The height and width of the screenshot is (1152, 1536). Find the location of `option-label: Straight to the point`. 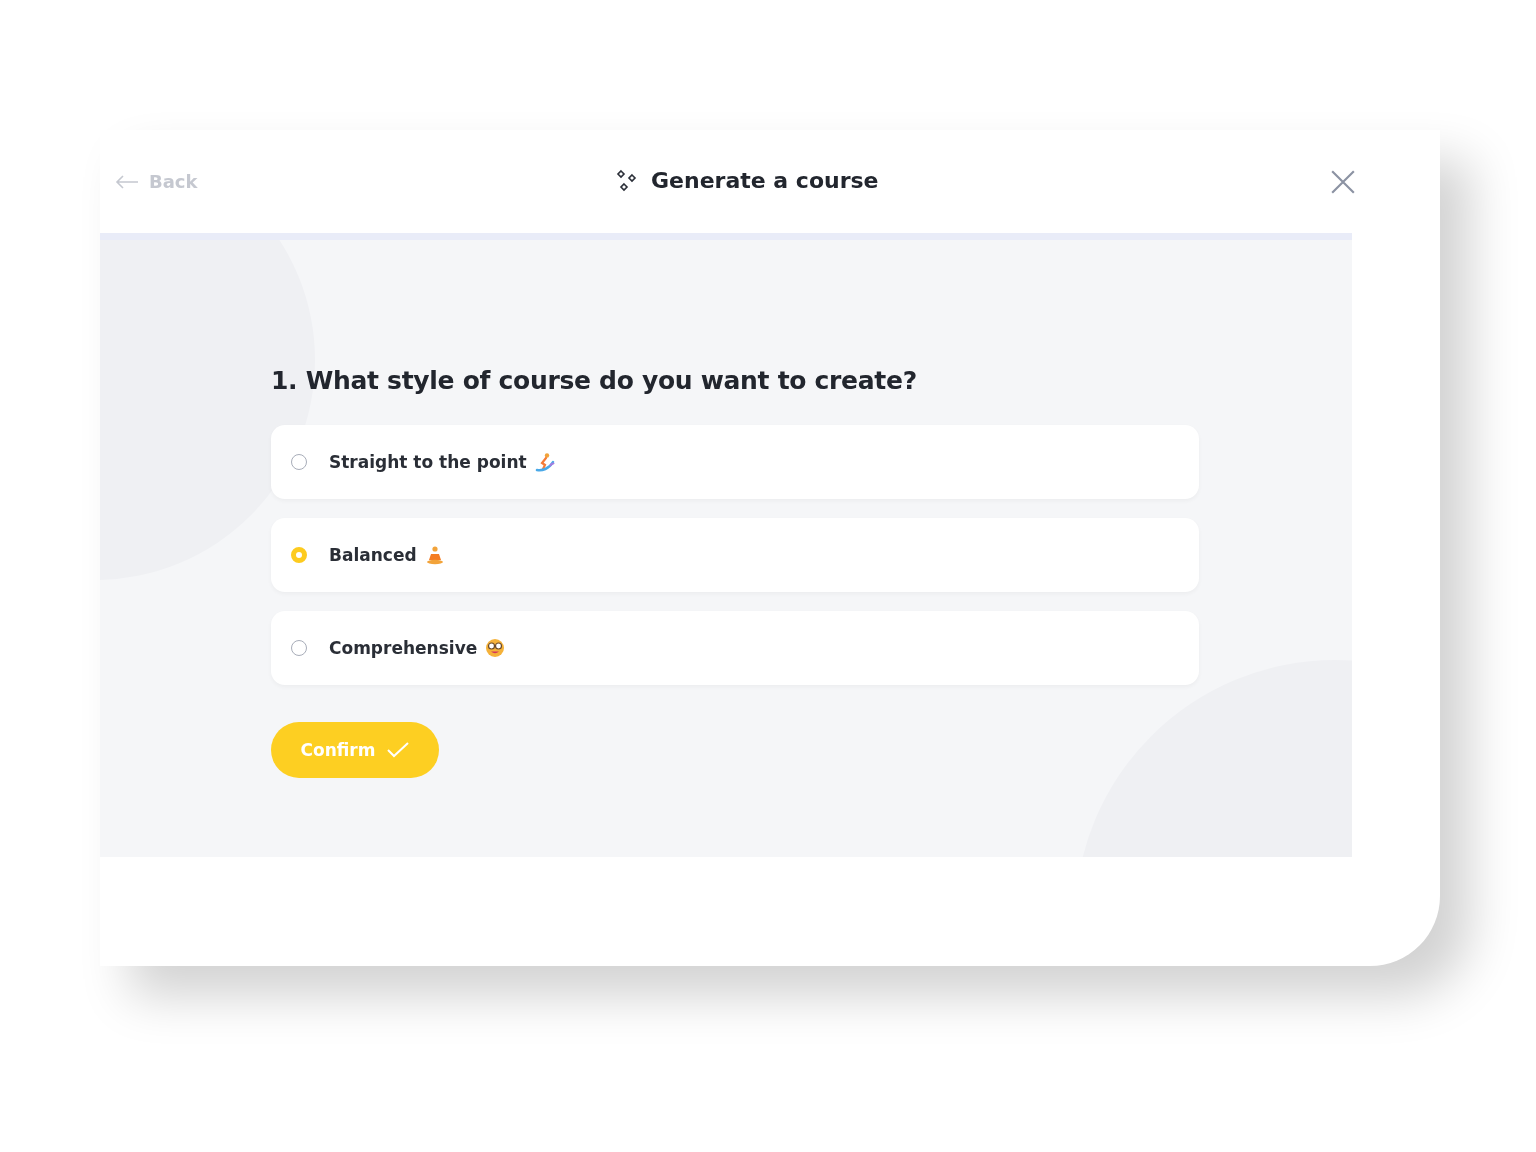

option-label: Straight to the point is located at coordinates (428, 462).